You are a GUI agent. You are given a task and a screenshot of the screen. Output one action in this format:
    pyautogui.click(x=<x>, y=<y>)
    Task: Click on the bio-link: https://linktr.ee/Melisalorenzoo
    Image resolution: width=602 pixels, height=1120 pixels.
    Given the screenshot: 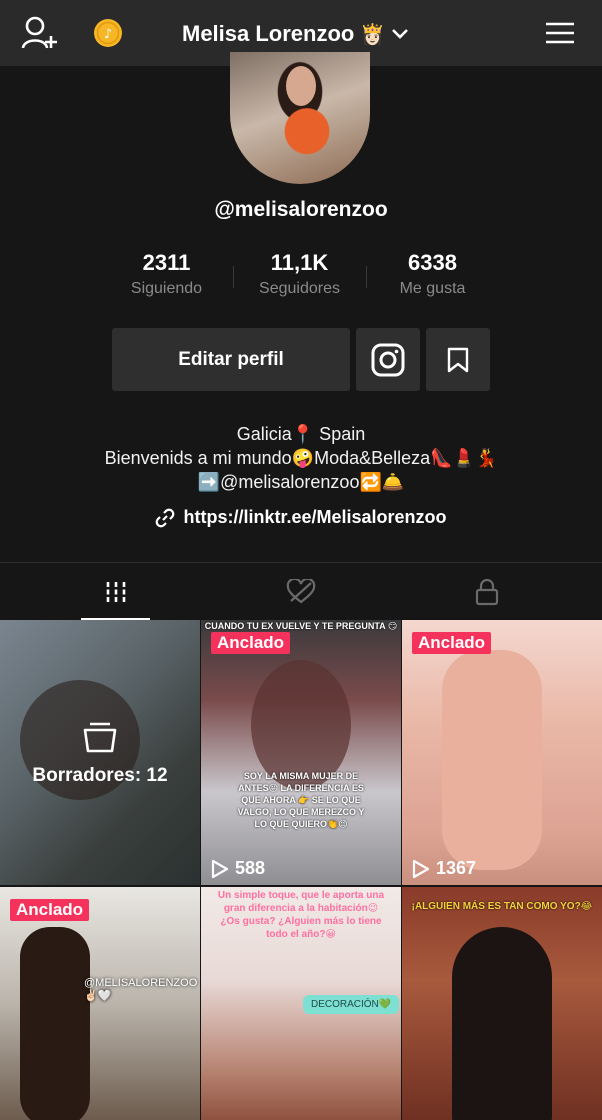 What is the action you would take?
    pyautogui.click(x=301, y=517)
    